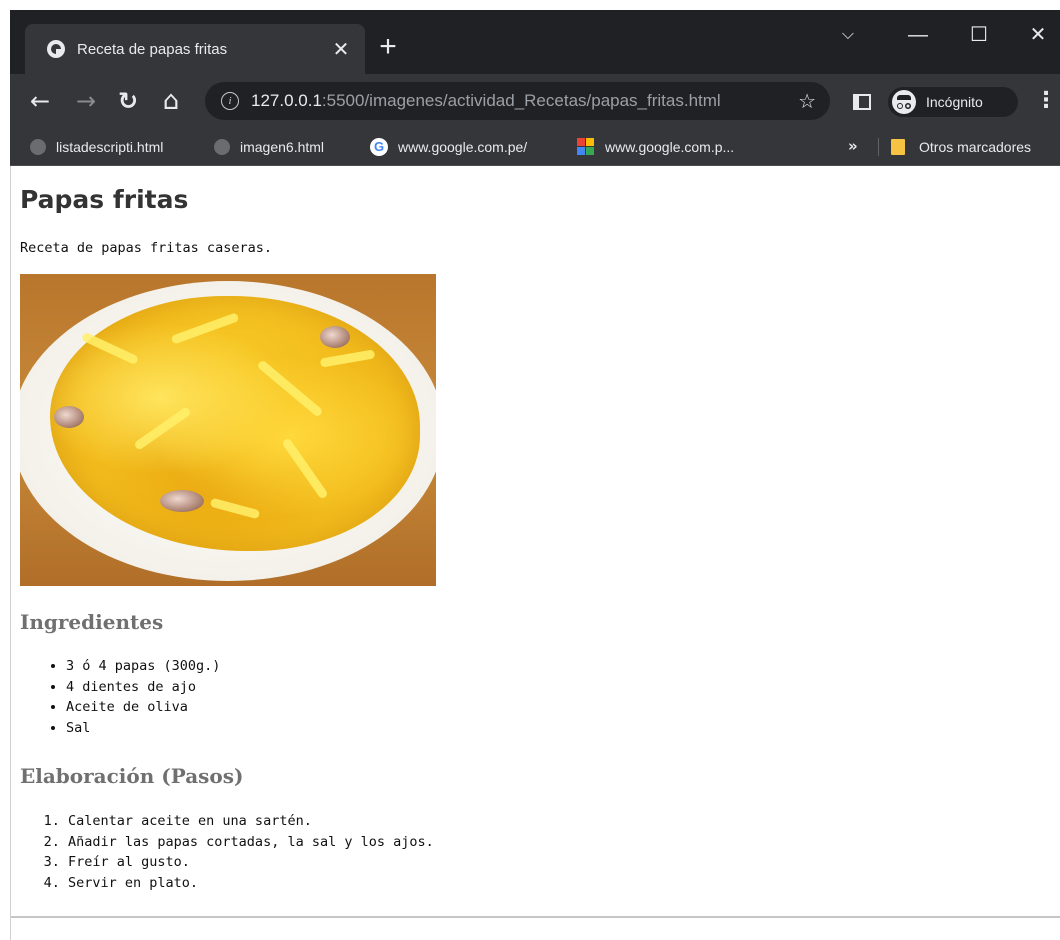  I want to click on bookmark-label: imagen6.html, so click(282, 146).